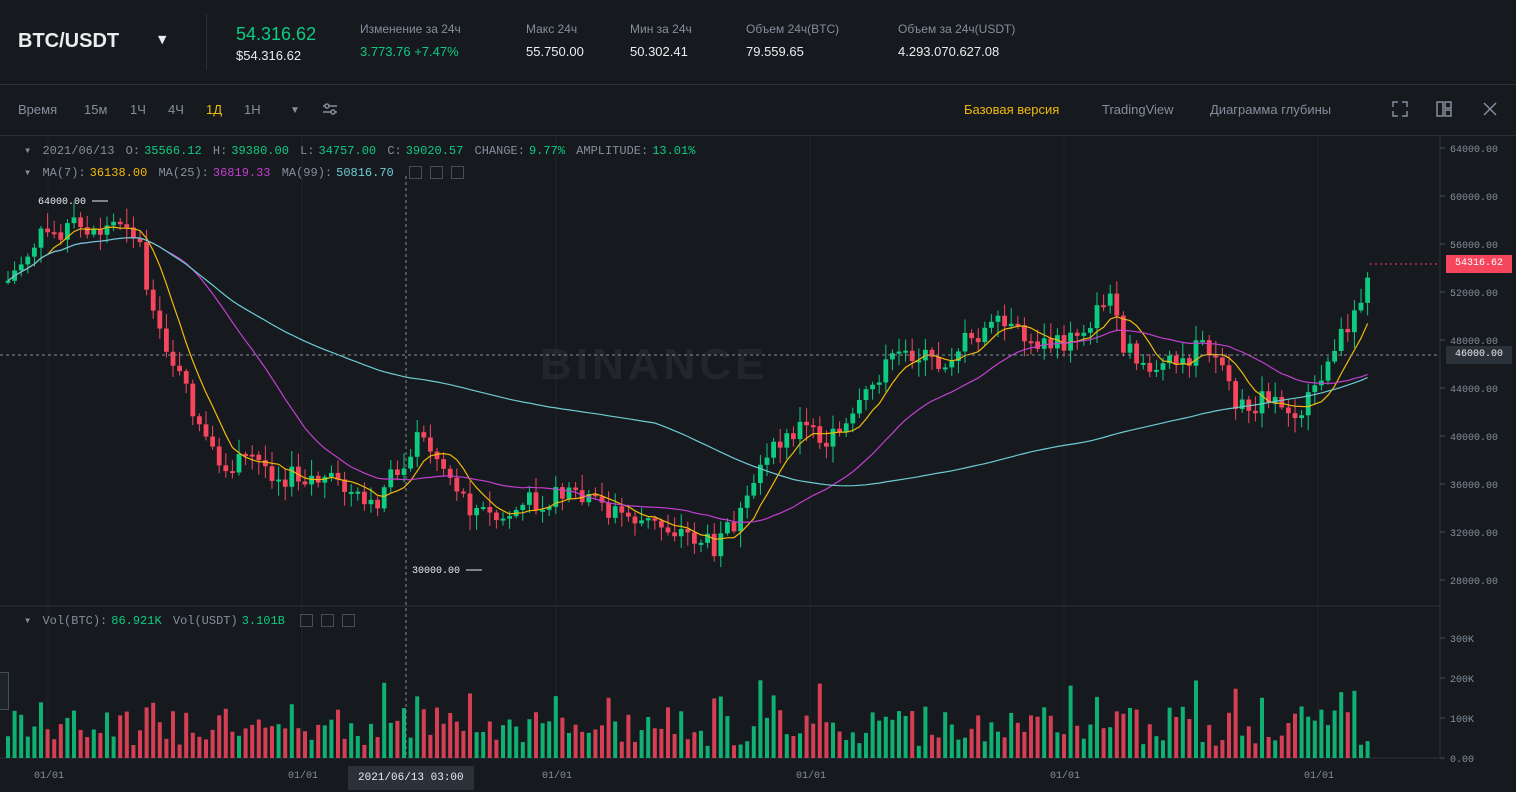 This screenshot has height=792, width=1516. What do you see at coordinates (1490, 109) in the screenshot?
I see `close-icon` at bounding box center [1490, 109].